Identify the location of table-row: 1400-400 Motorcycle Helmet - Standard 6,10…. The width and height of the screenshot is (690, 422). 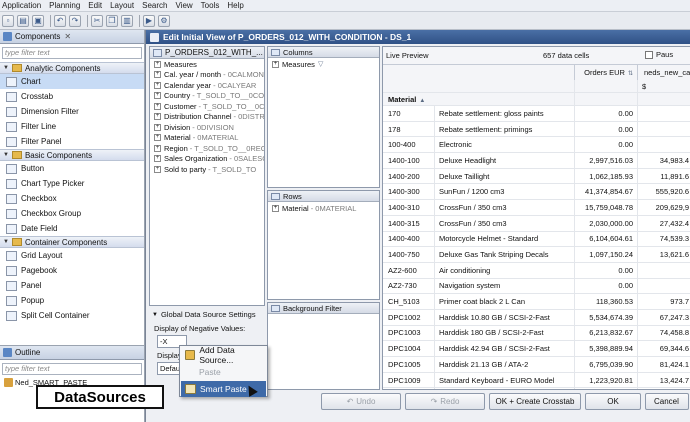
(536, 239).